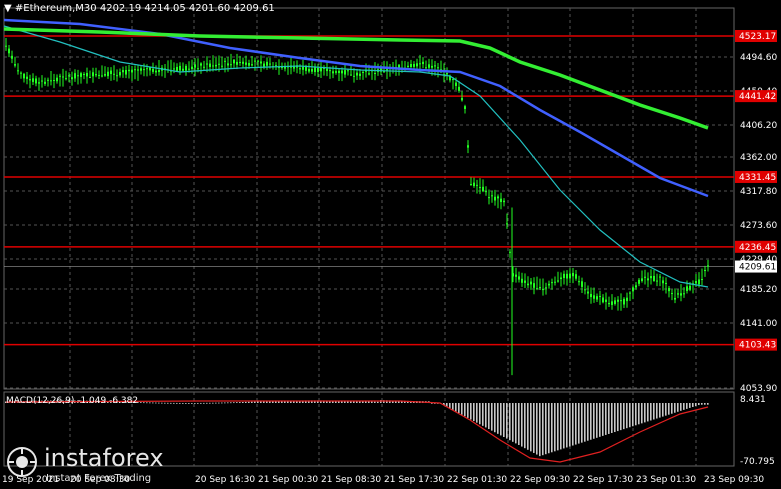  Describe the element at coordinates (753, 400) in the screenshot. I see `macd-axis-label: 8.431` at that location.